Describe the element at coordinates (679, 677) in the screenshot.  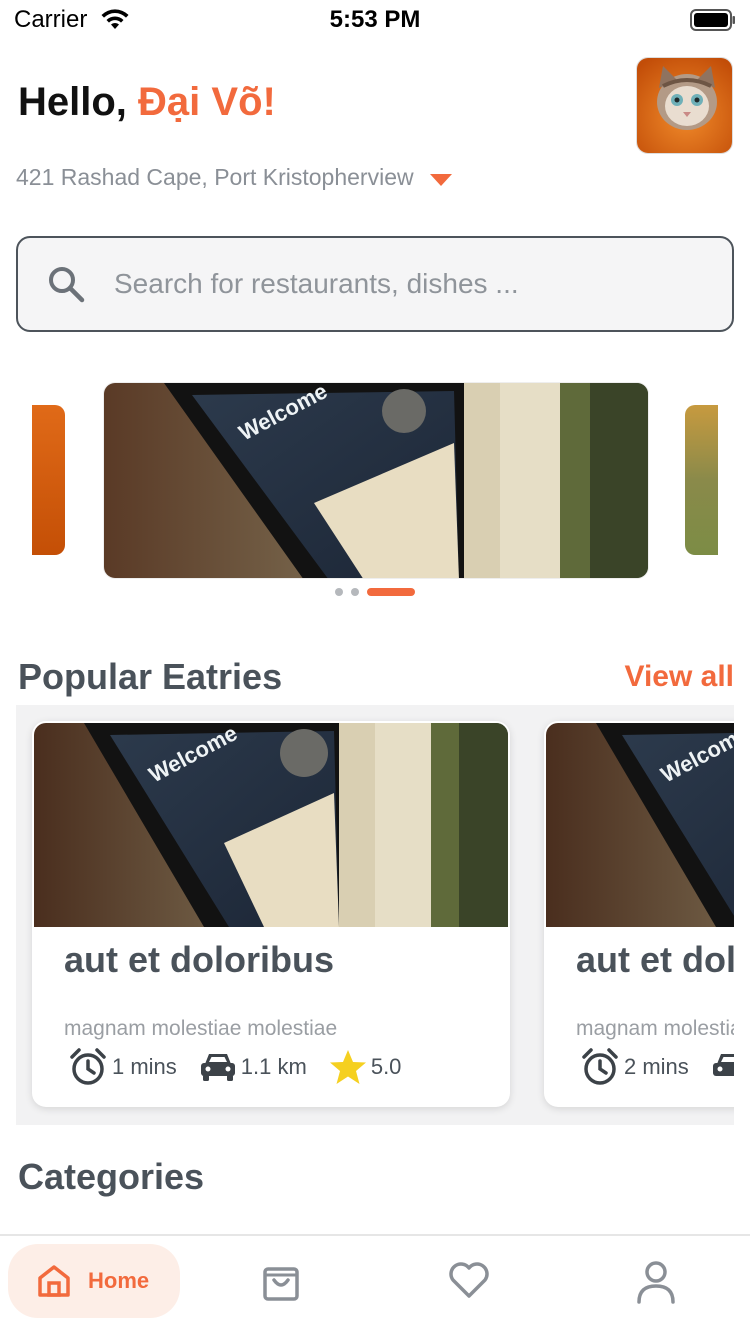
I see `view-all-link: View all` at that location.